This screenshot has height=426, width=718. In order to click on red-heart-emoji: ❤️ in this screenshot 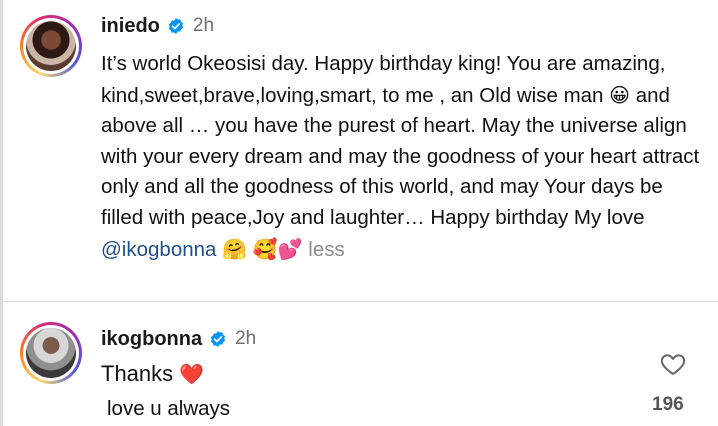, I will do `click(192, 374)`.